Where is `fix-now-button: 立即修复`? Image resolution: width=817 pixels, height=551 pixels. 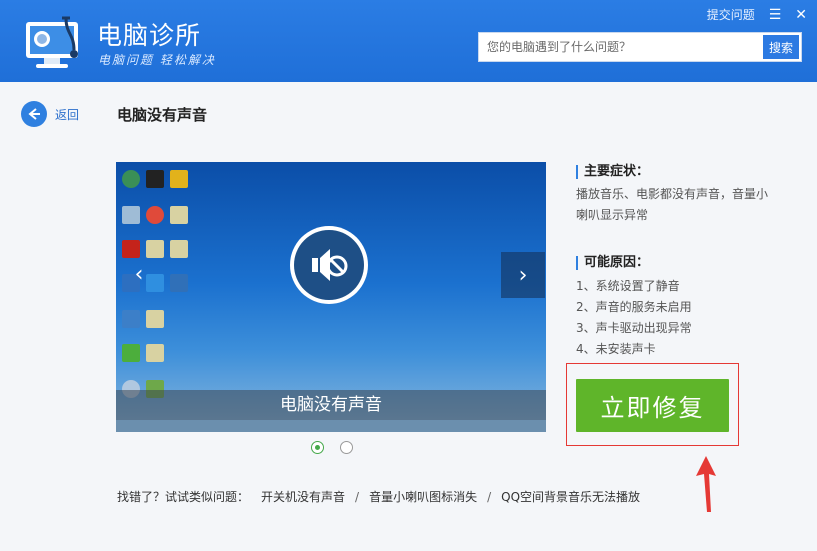
fix-now-button: 立即修复 is located at coordinates (652, 405).